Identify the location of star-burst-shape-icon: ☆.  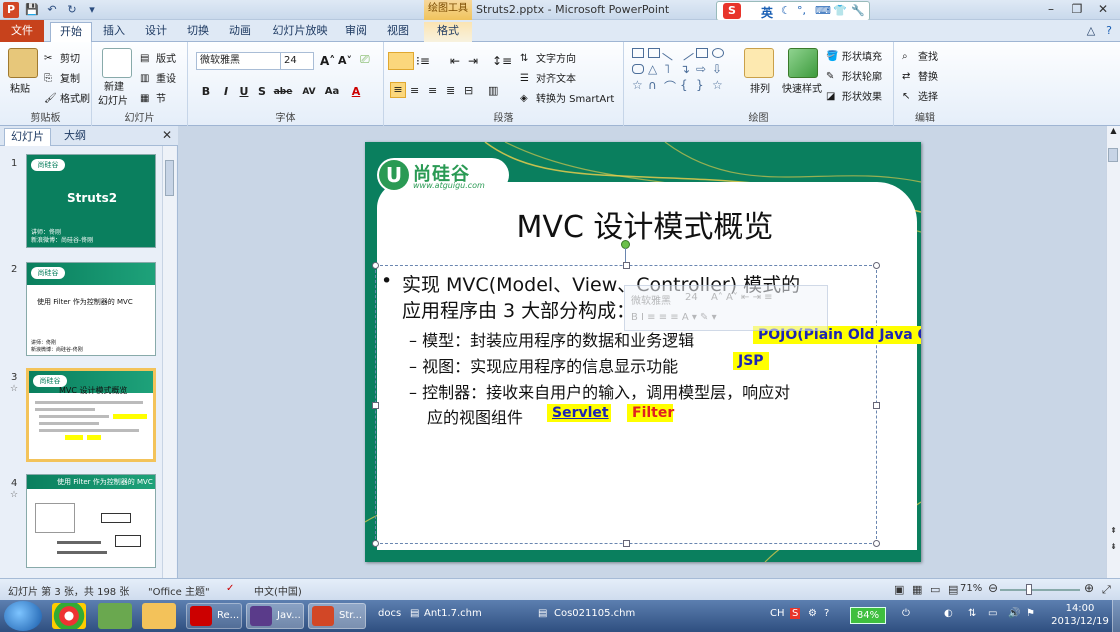
(717, 85).